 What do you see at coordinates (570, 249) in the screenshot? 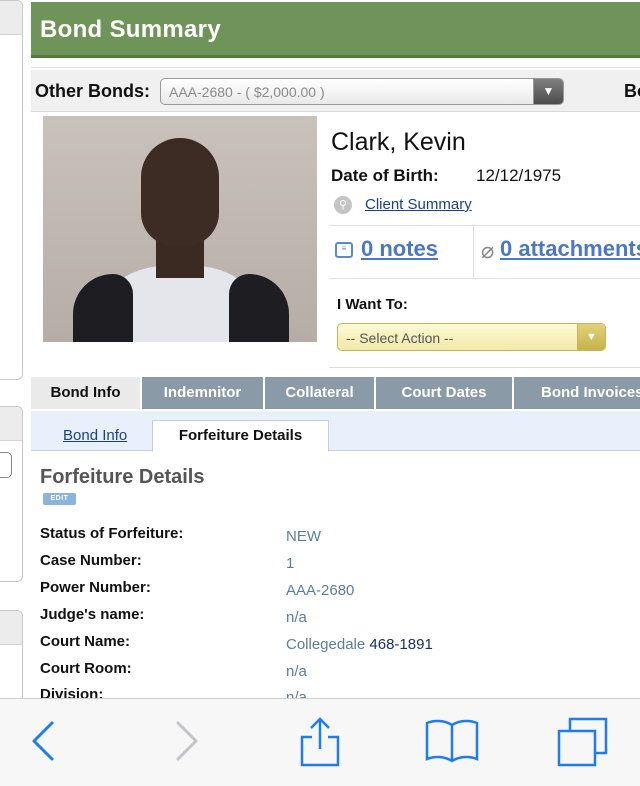
I see `attachments-link: 0 attachments` at bounding box center [570, 249].